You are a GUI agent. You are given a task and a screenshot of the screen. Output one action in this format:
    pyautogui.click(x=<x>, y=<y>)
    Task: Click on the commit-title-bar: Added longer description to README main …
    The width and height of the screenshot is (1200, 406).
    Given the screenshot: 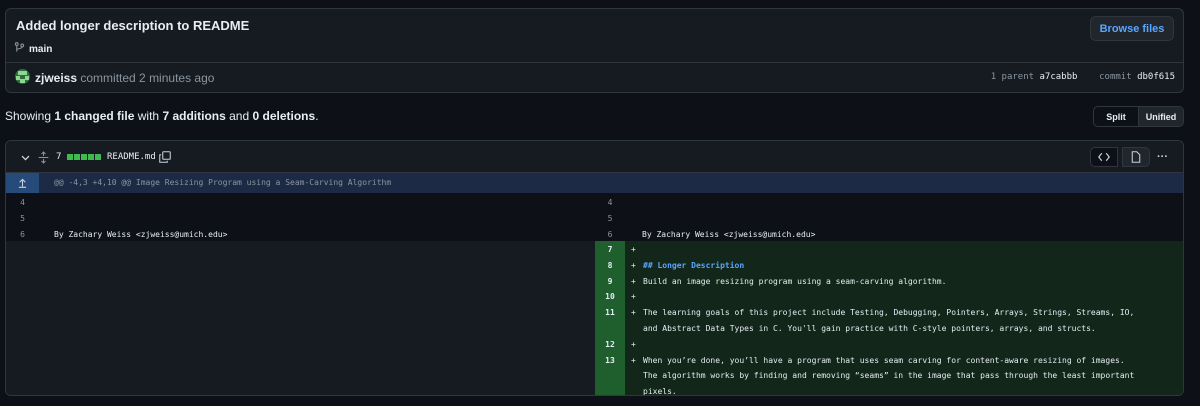 What is the action you would take?
    pyautogui.click(x=594, y=36)
    